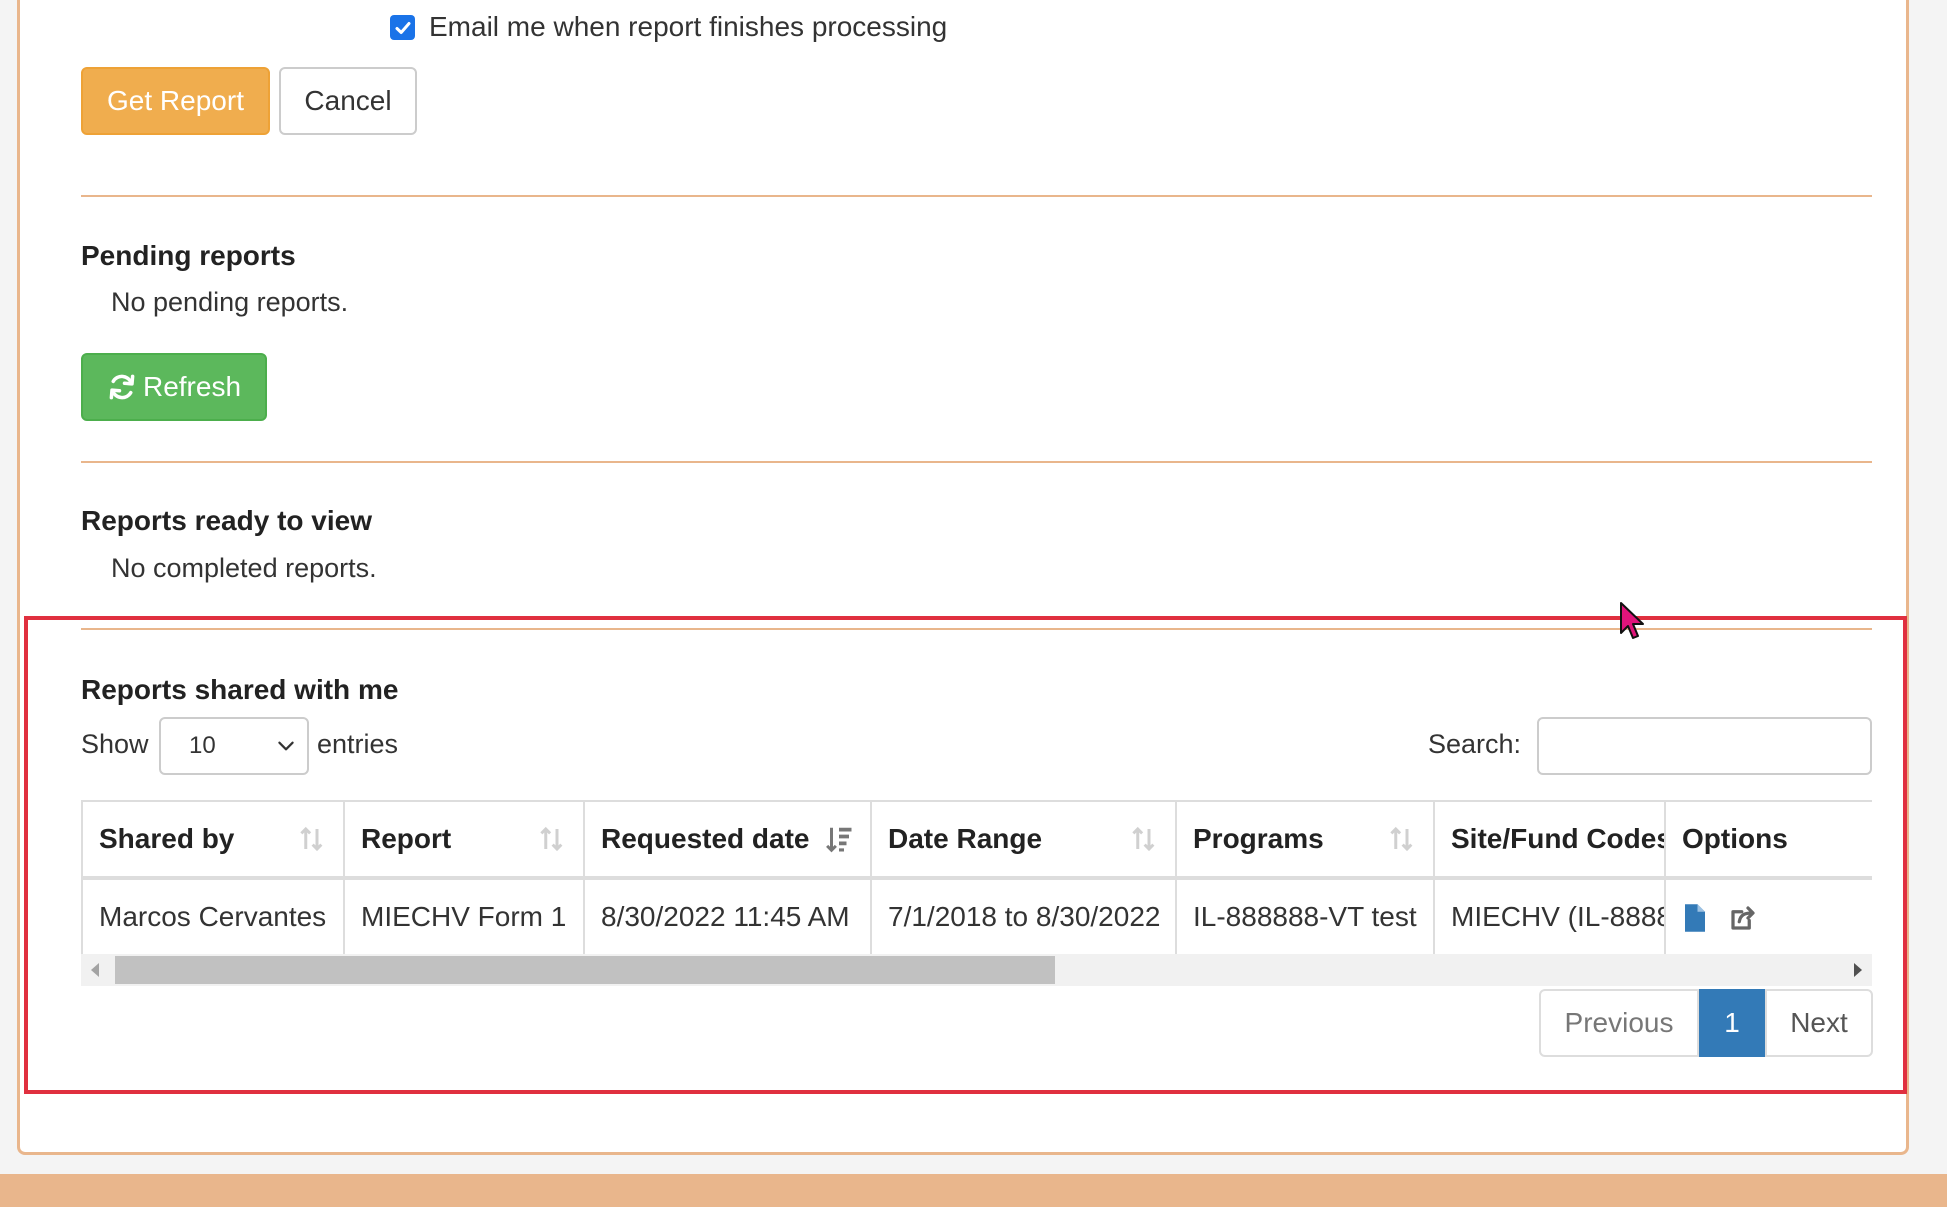  I want to click on footer-bar, so click(973, 1190).